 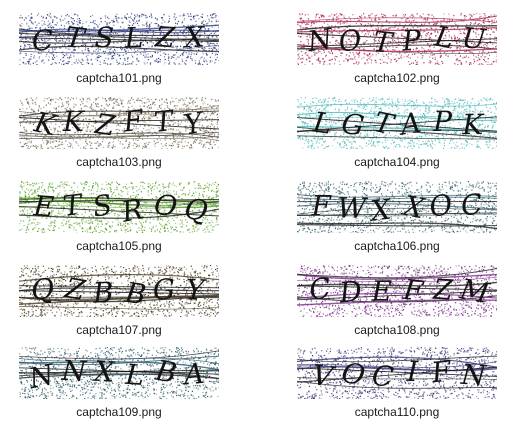 I want to click on captcha-image: KKZFTY, so click(x=119, y=123).